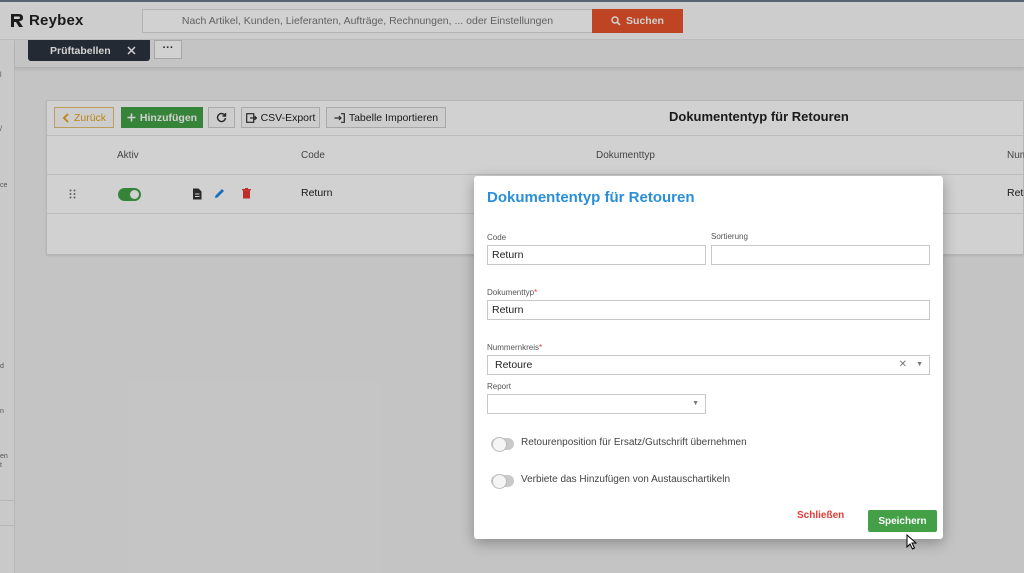 This screenshot has height=573, width=1024. Describe the element at coordinates (708, 365) in the screenshot. I see `numkreis-select: Retoure ✕ ▼` at that location.